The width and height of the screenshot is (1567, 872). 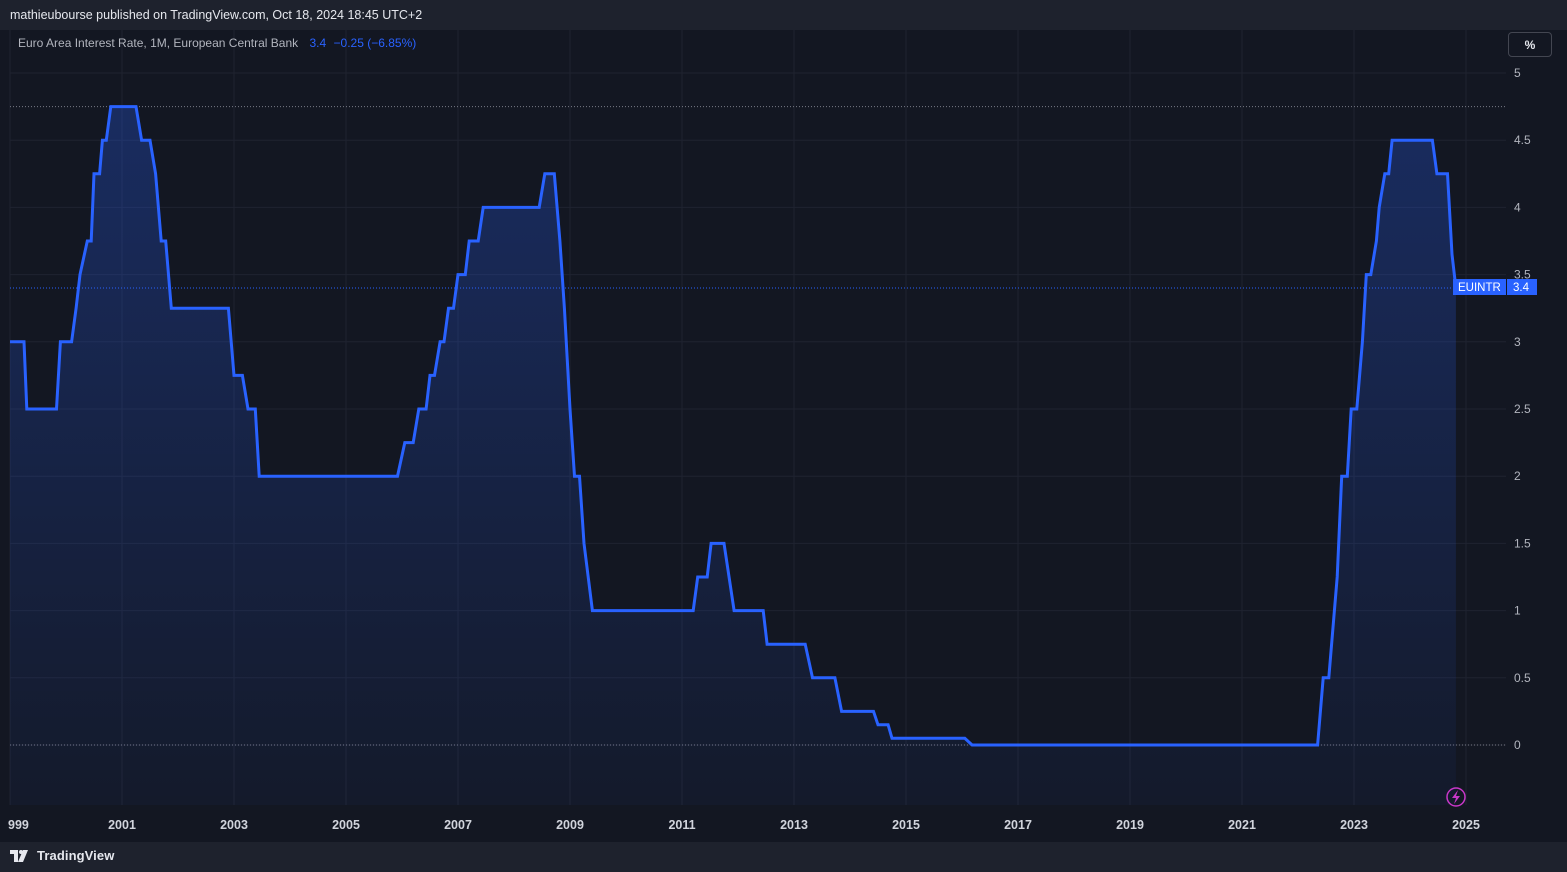 I want to click on percent-scale-button: %, so click(x=1530, y=44).